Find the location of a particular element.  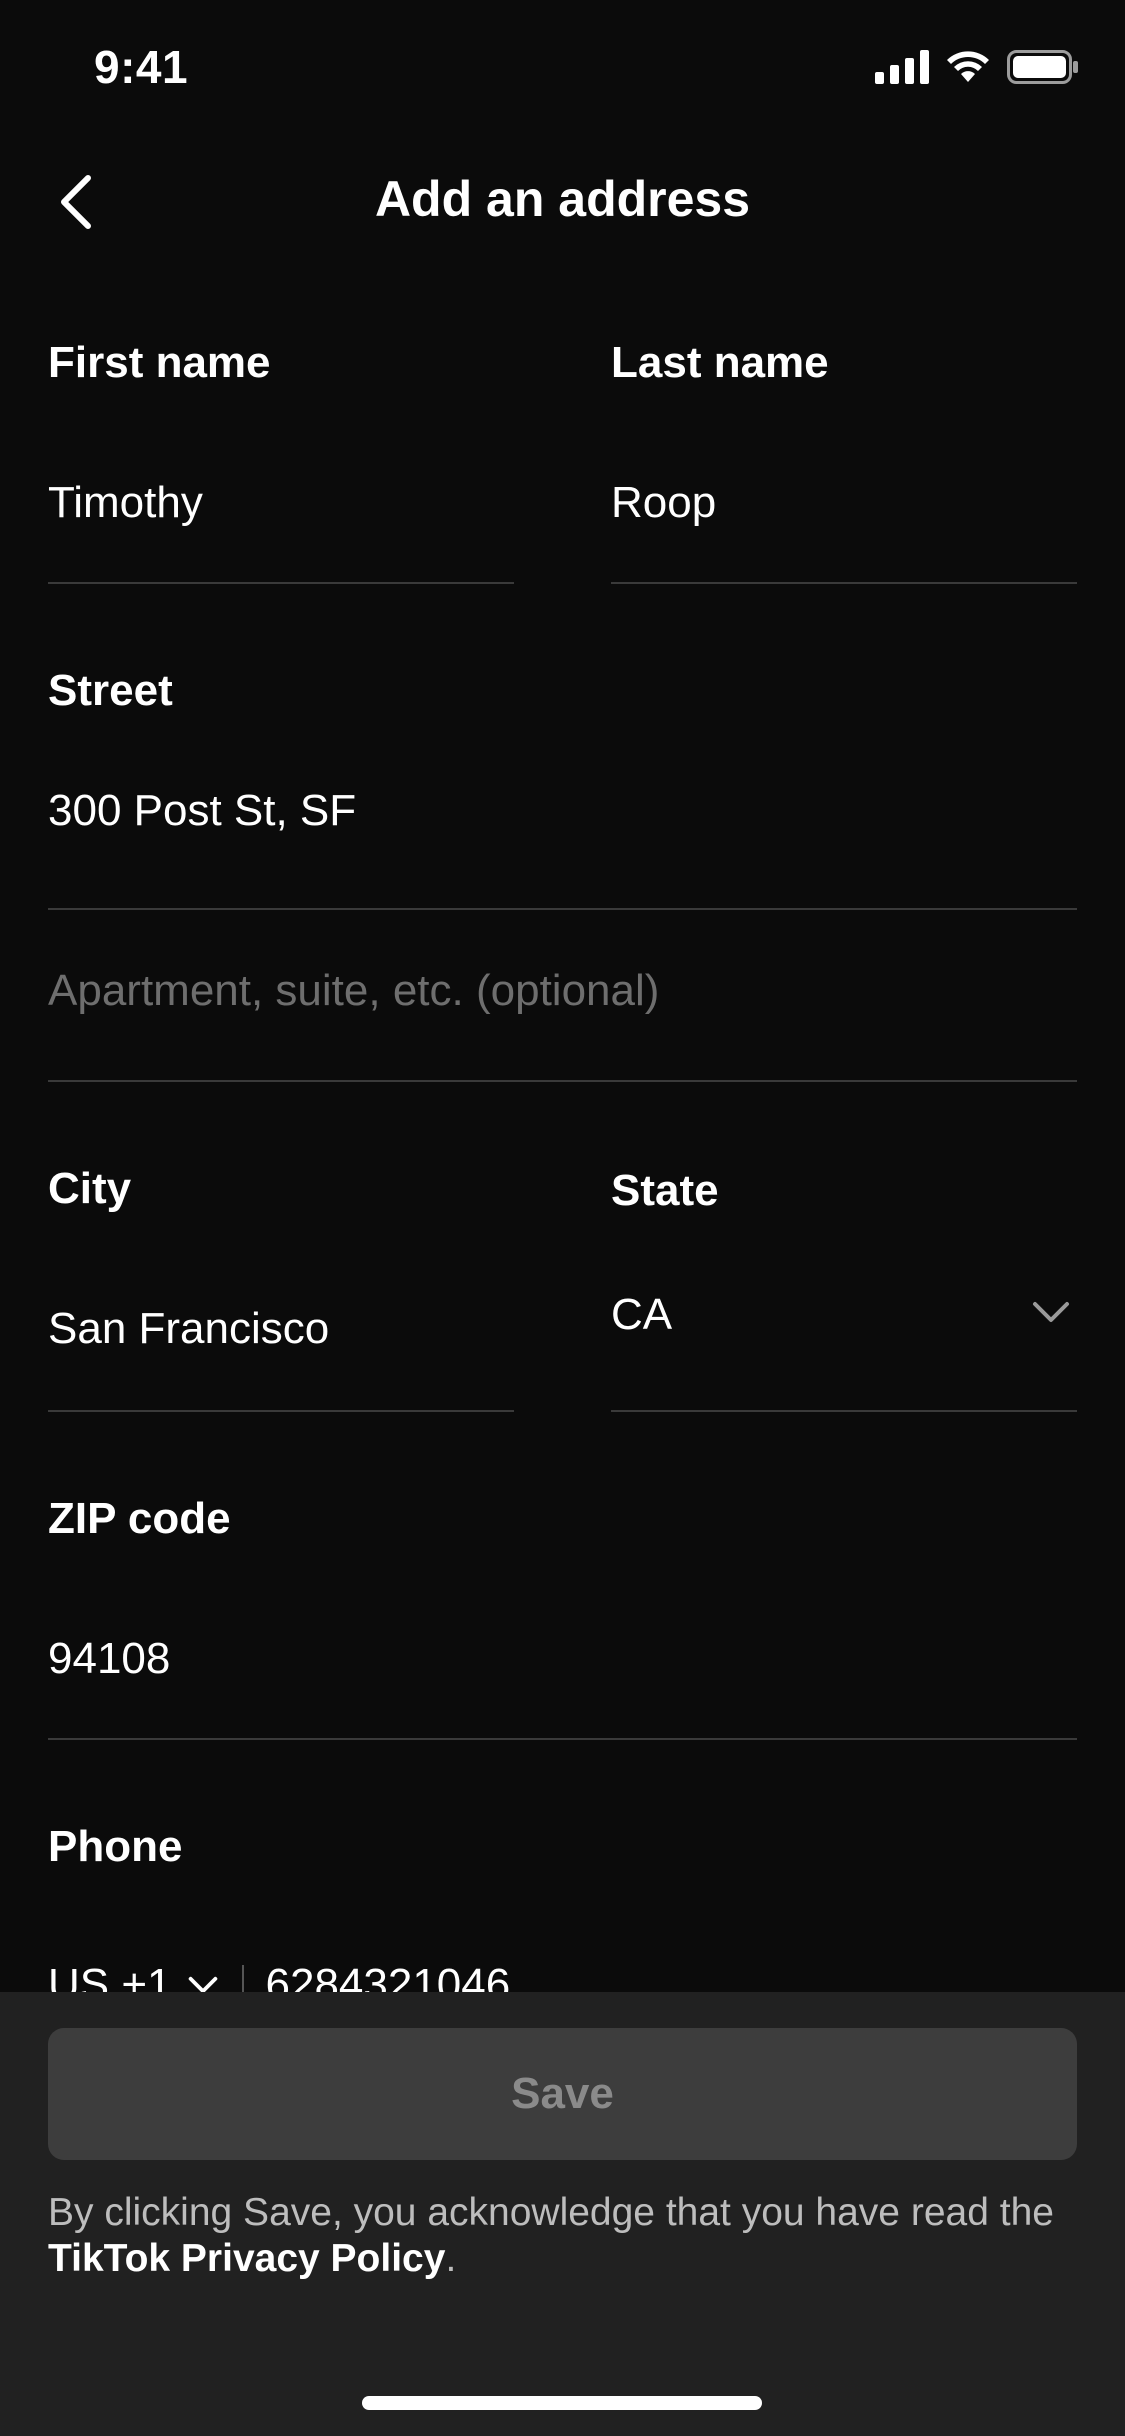

first-name-underline is located at coordinates (281, 583).